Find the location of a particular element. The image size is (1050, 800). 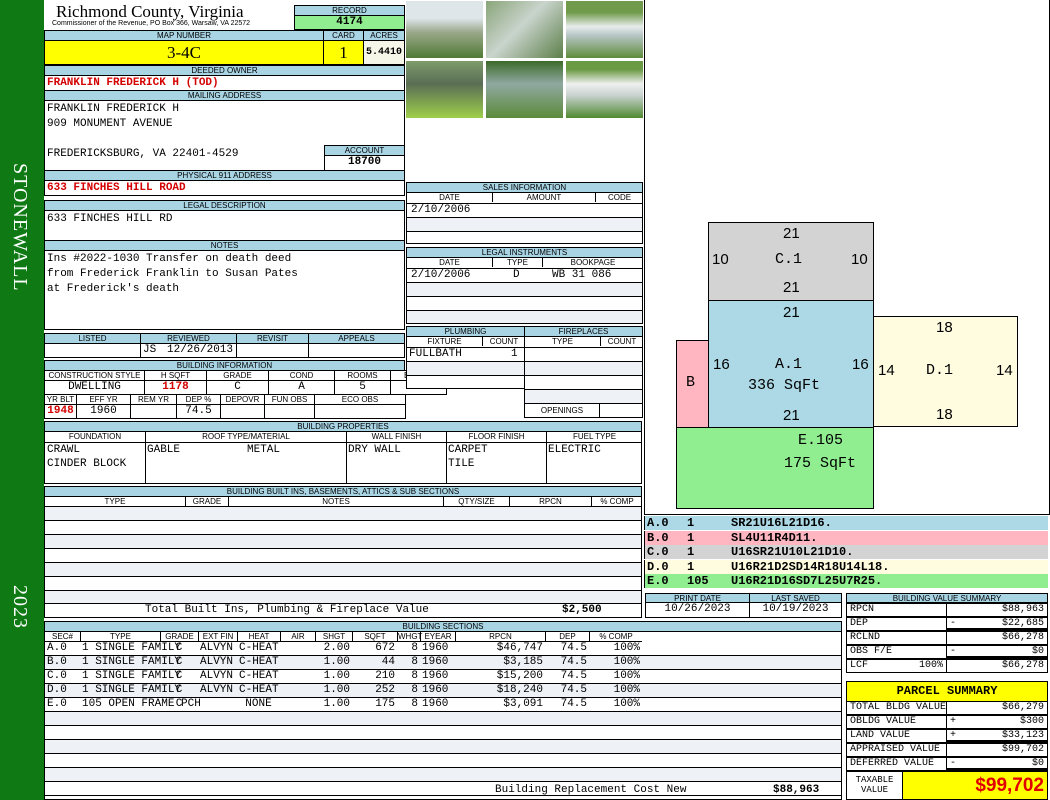

a-left-dim: 16 is located at coordinates (721, 364).